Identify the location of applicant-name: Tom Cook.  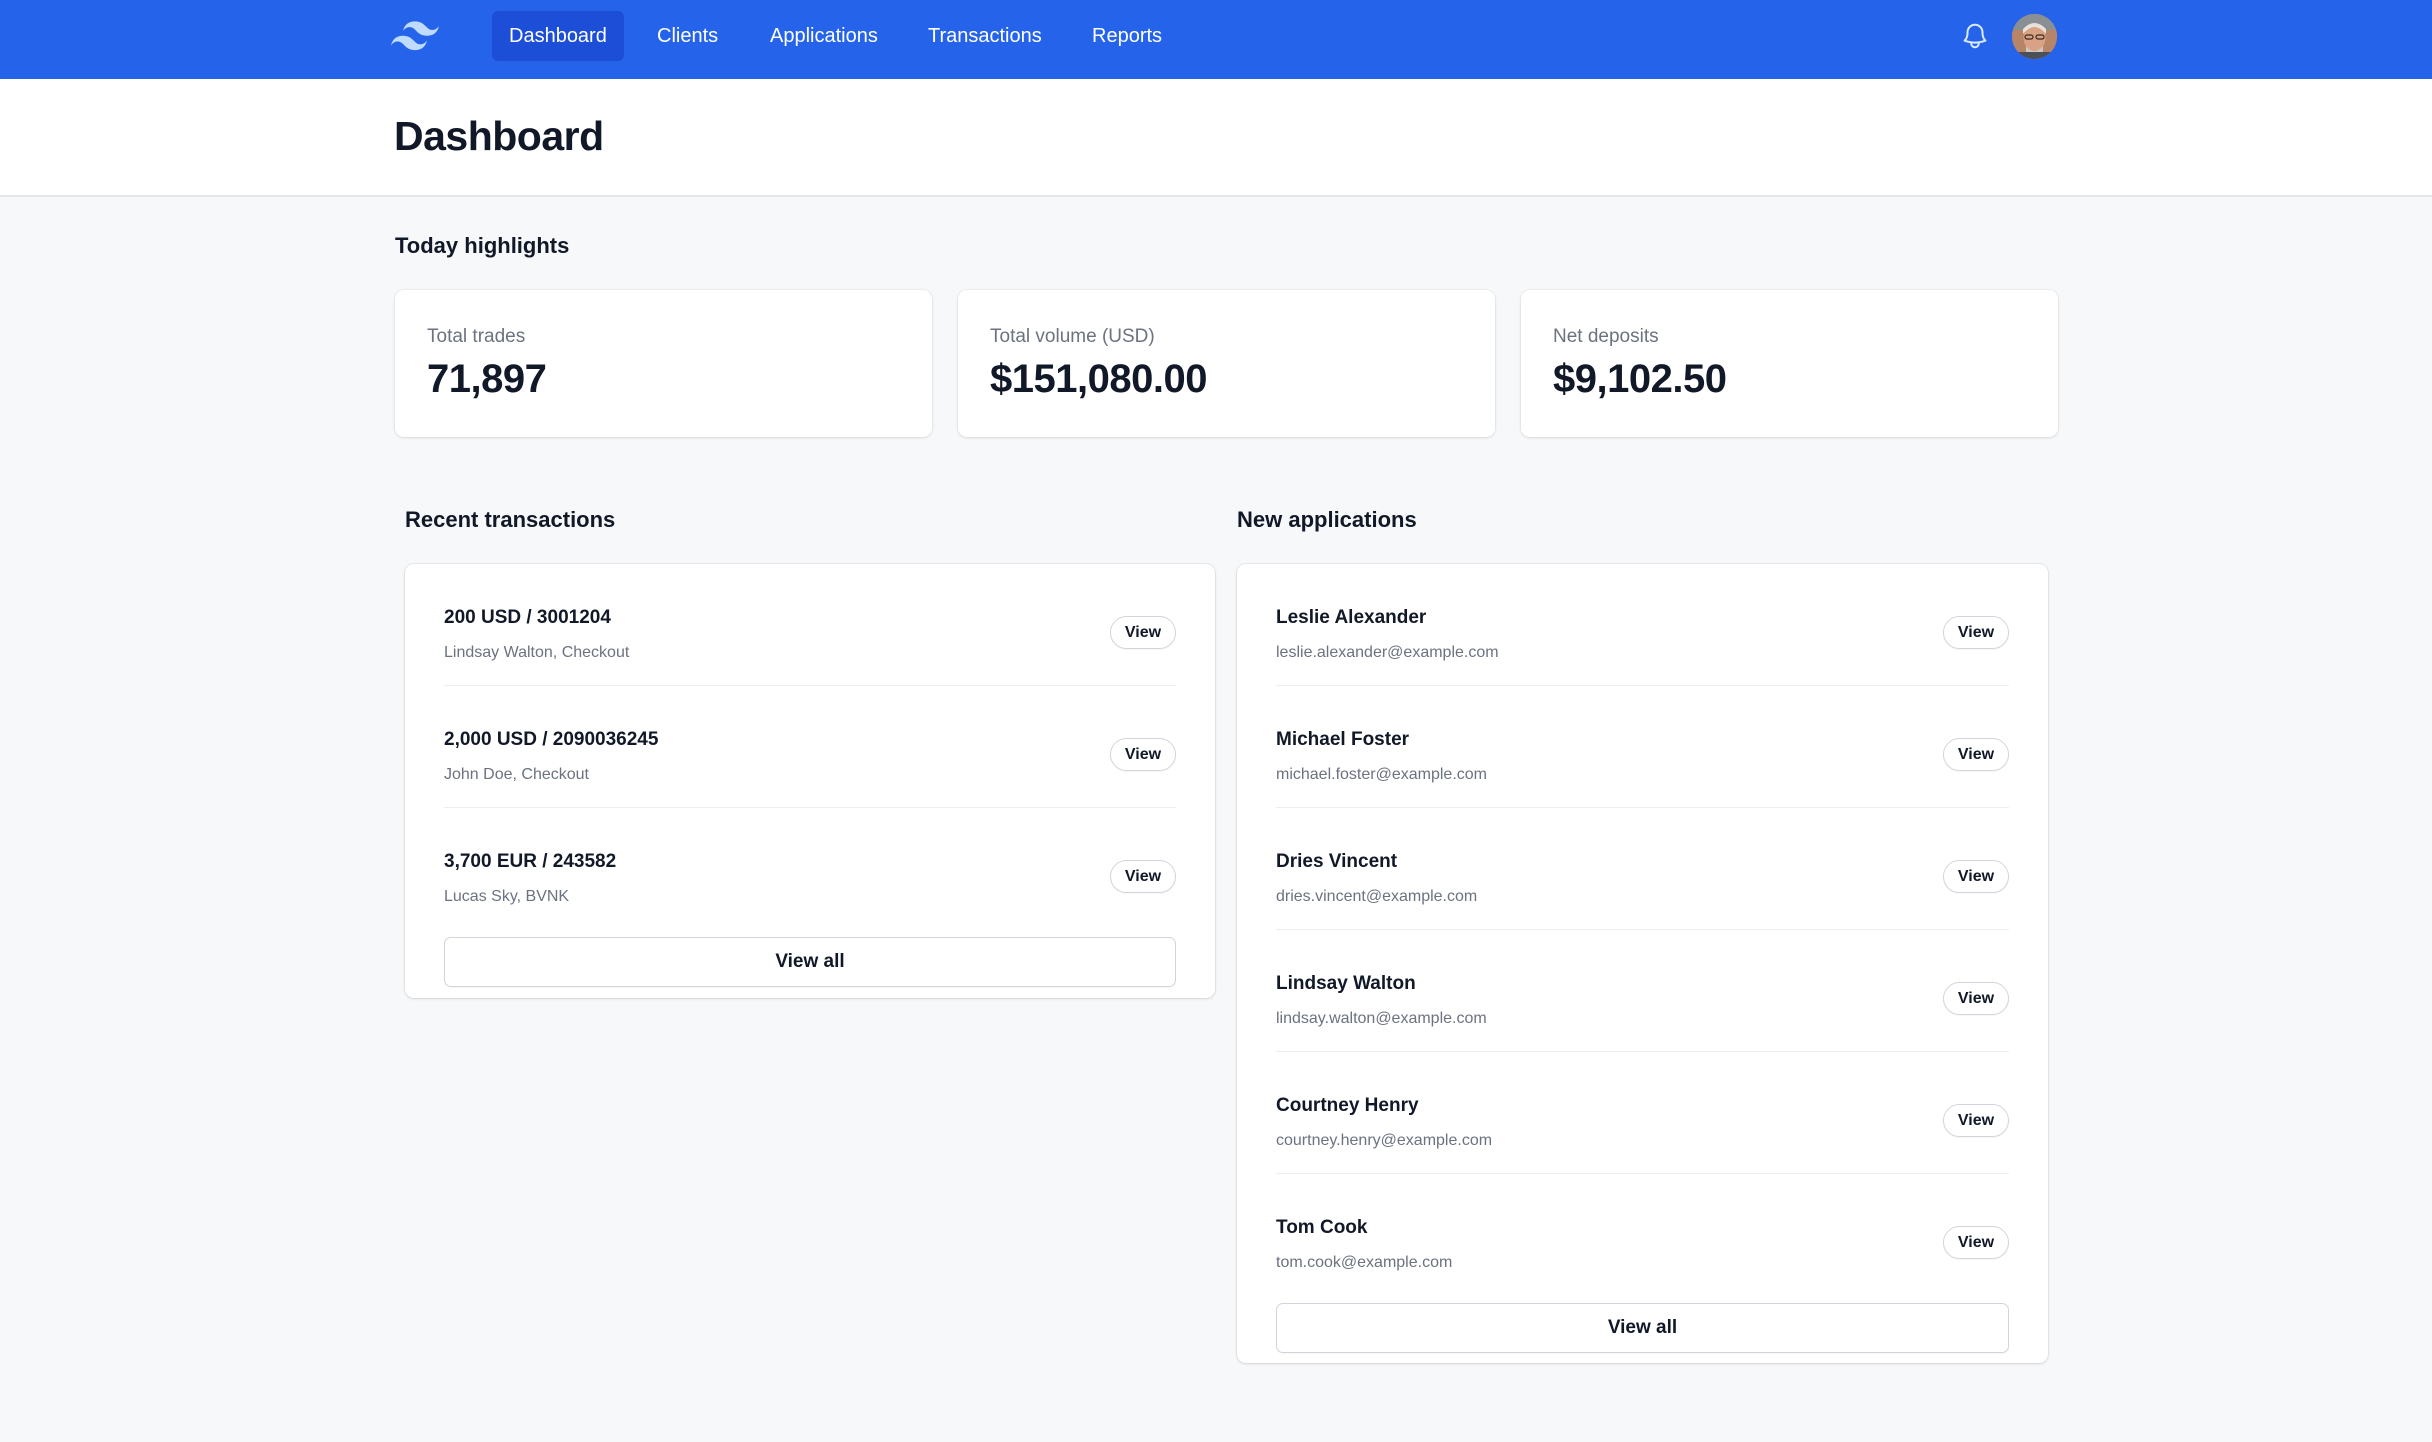
(1321, 1228).